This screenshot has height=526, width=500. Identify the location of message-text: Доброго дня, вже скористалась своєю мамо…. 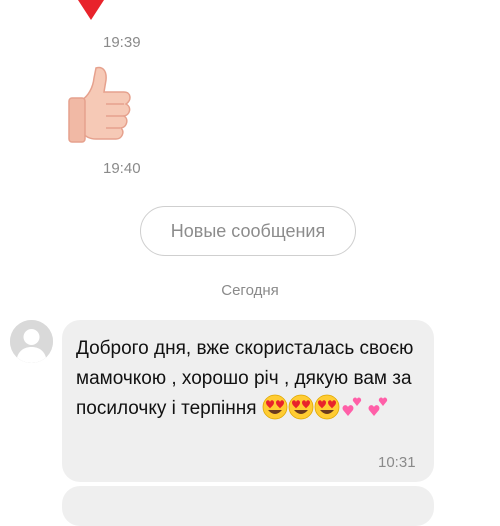
(251, 382).